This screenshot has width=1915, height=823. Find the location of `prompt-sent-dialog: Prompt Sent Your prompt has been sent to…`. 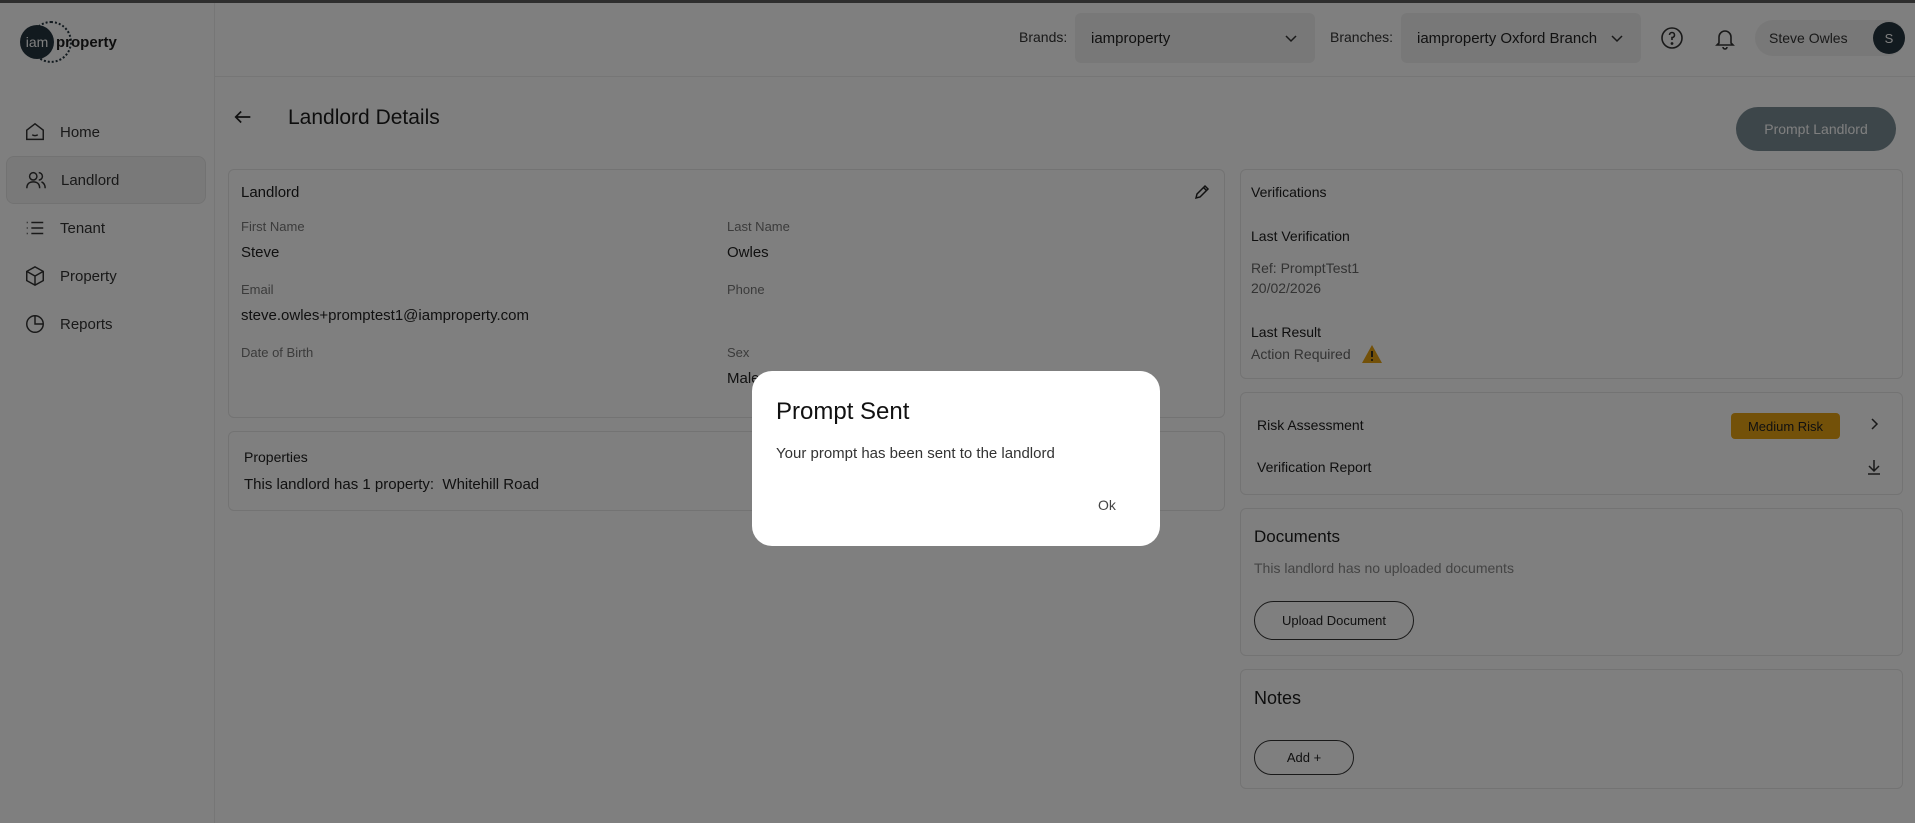

prompt-sent-dialog: Prompt Sent Your prompt has been sent to… is located at coordinates (956, 458).